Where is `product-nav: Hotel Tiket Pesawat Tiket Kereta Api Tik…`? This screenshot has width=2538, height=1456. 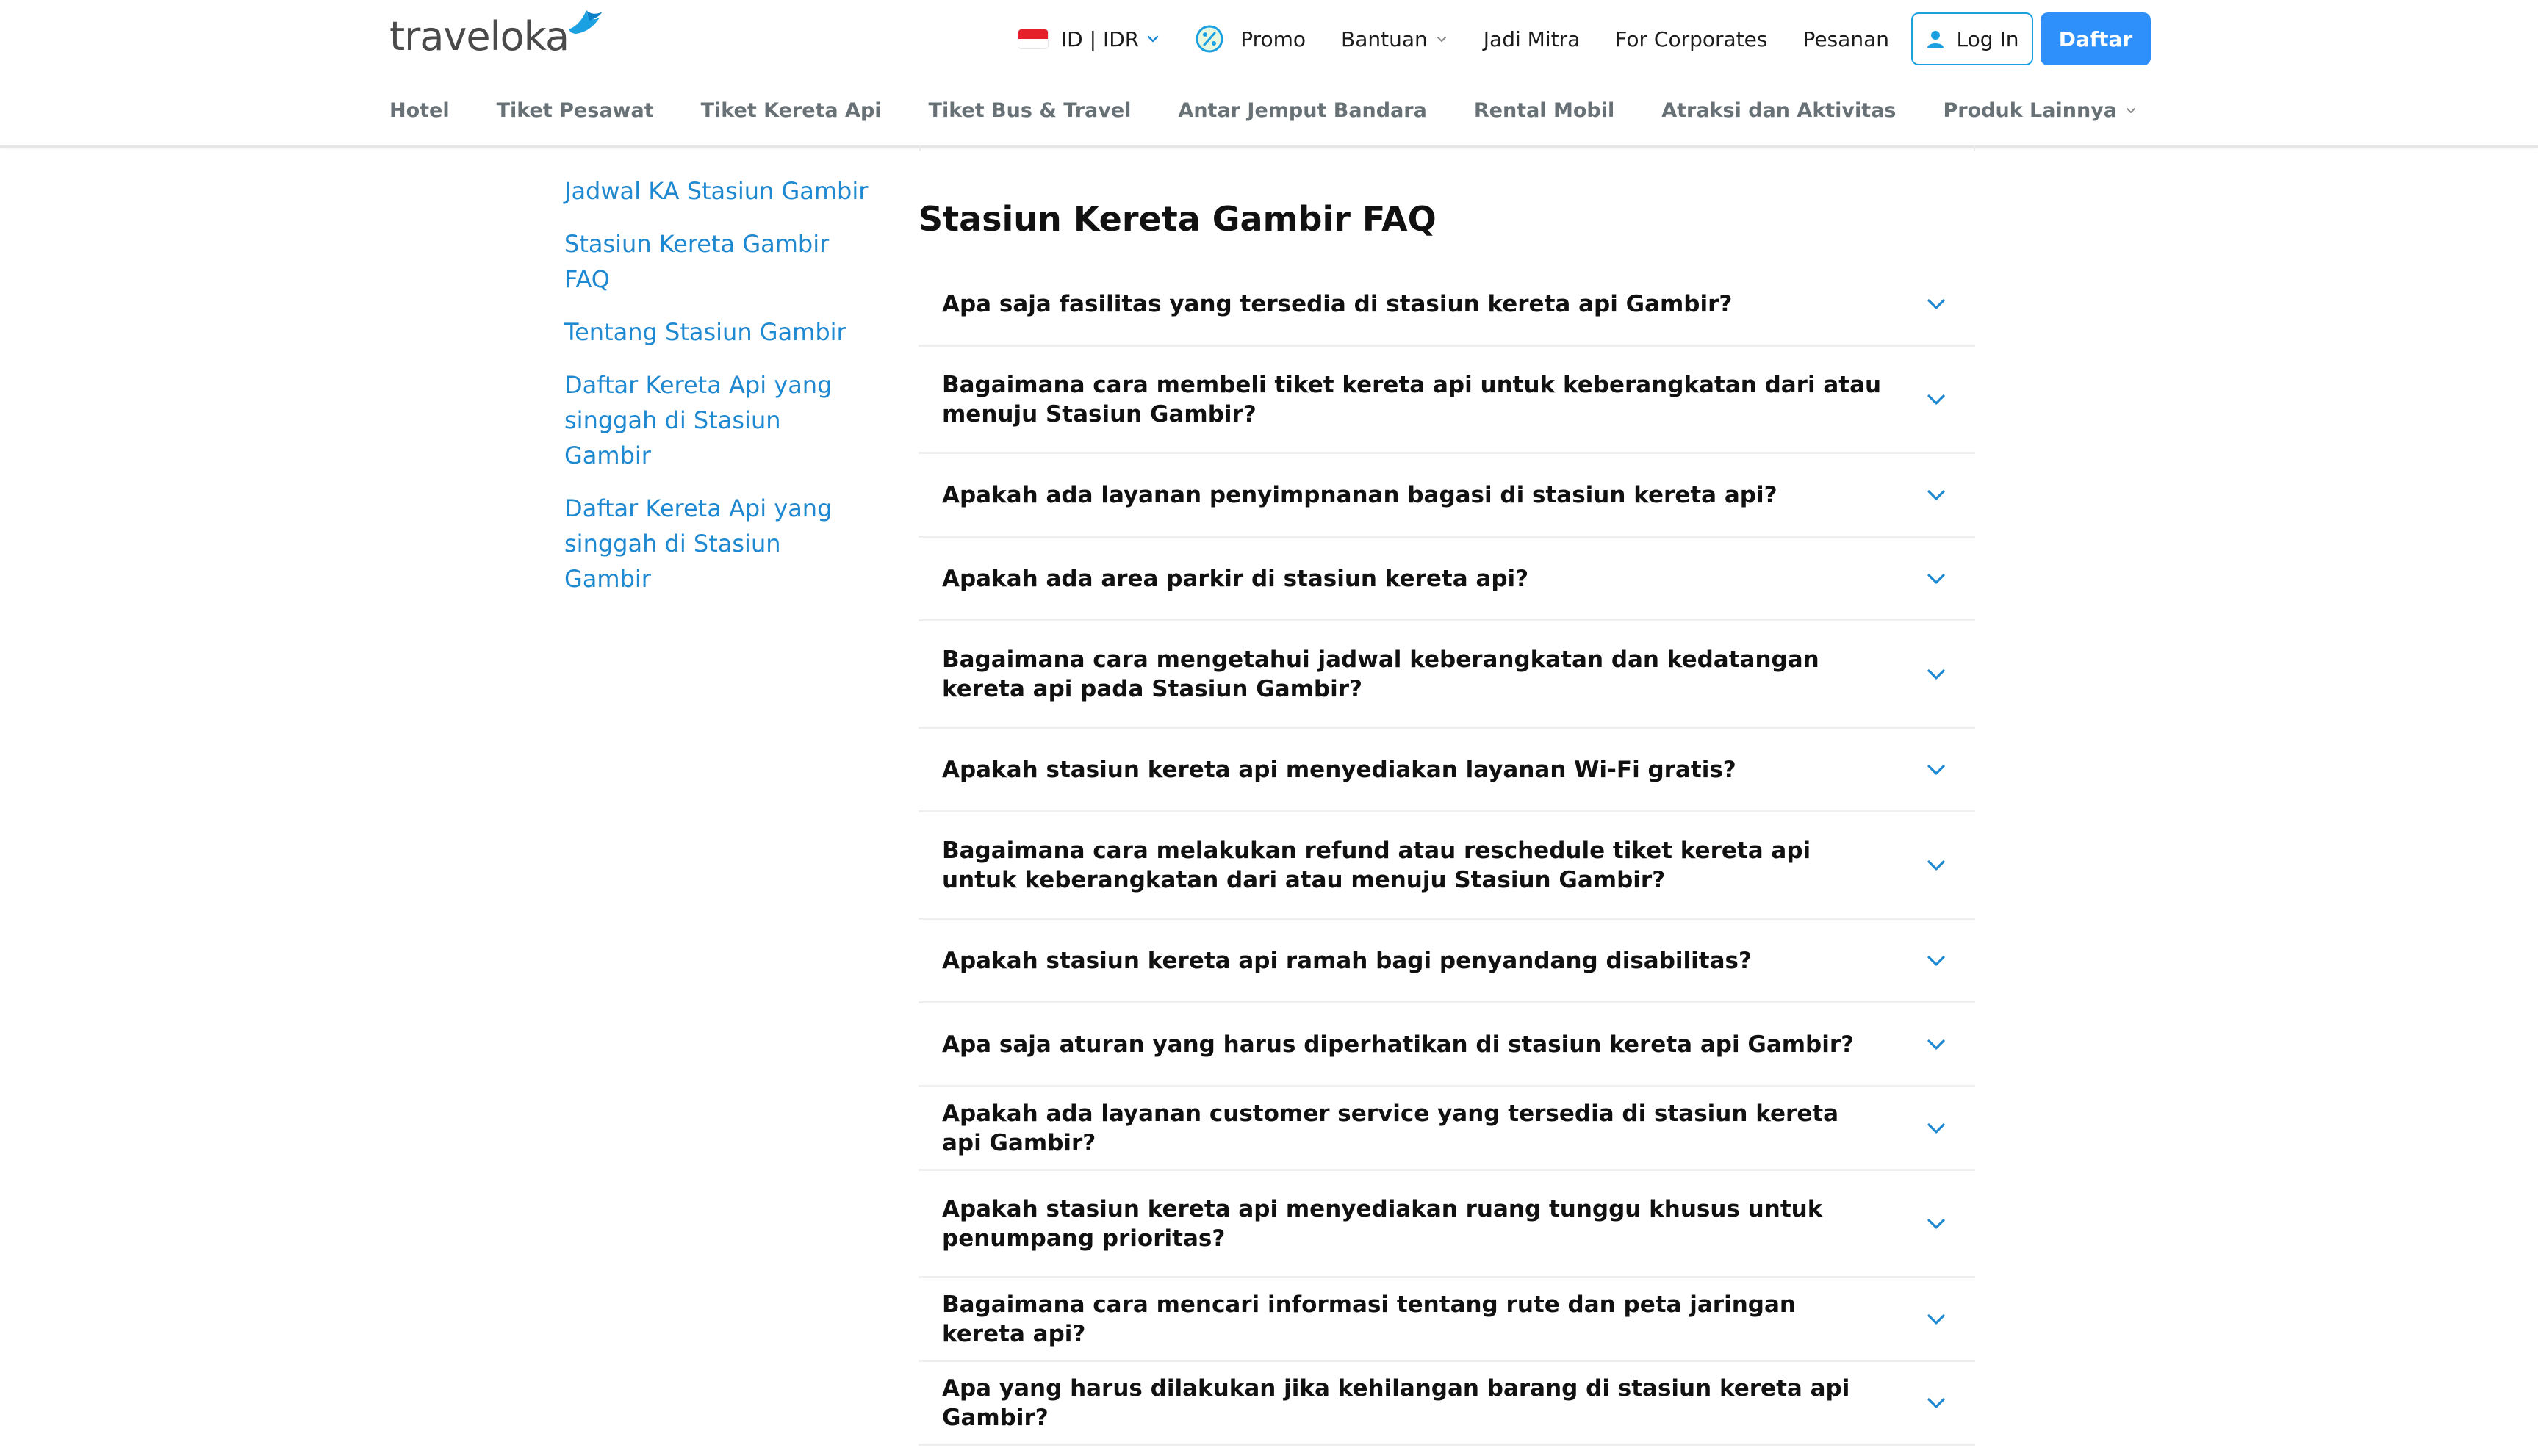
product-nav: Hotel Tiket Pesawat Tiket Kereta Api Tik… is located at coordinates (1263, 110).